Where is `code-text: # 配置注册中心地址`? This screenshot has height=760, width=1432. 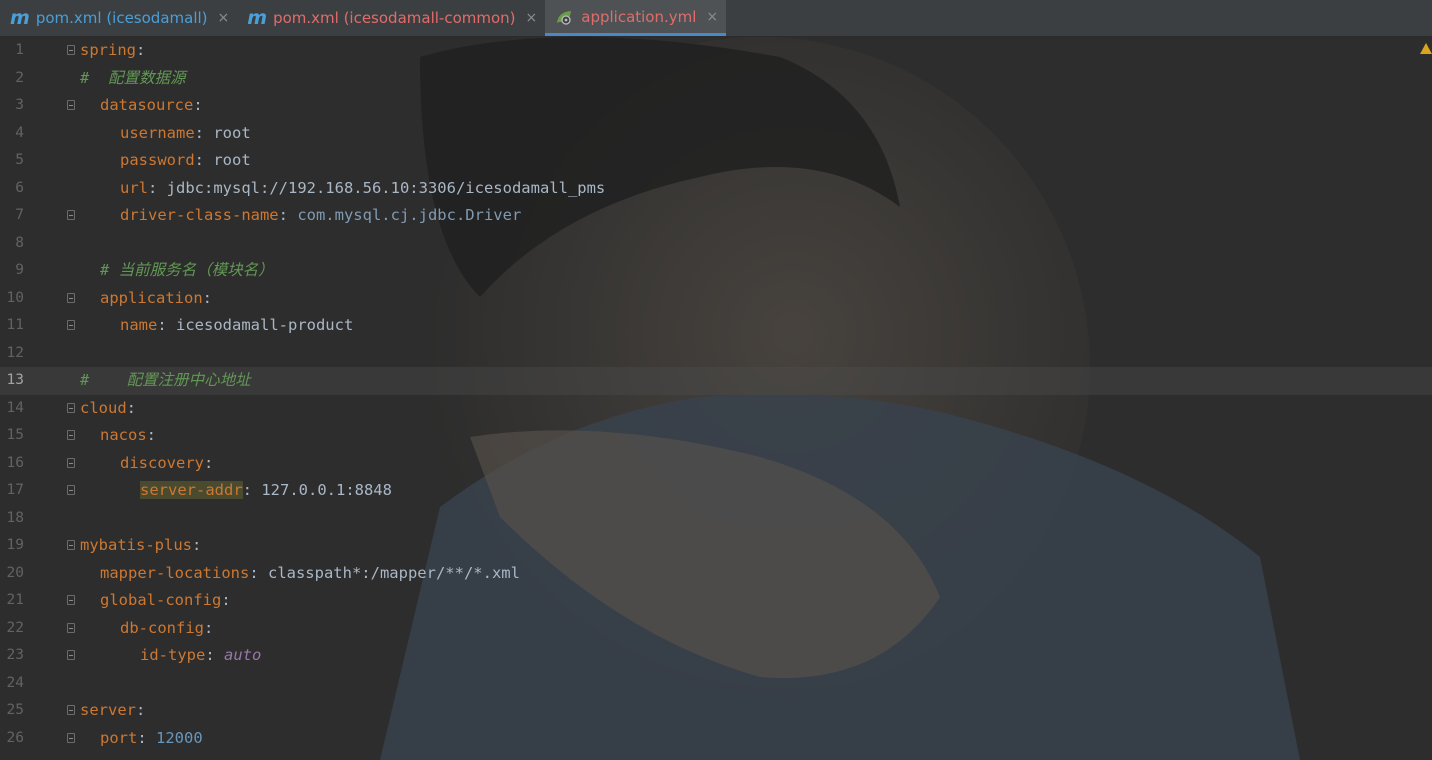
code-text: # 配置注册中心地址 is located at coordinates (165, 381).